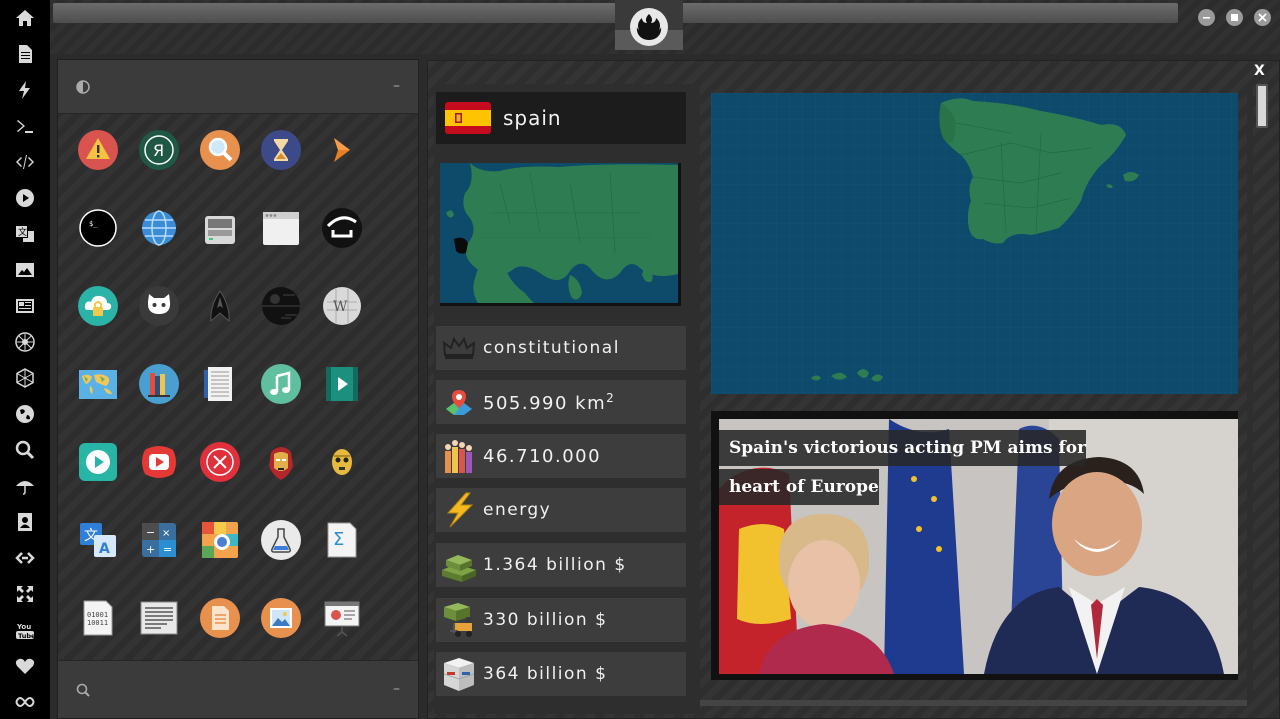 This screenshot has height=719, width=1280. What do you see at coordinates (220, 618) in the screenshot?
I see `file-icon` at bounding box center [220, 618].